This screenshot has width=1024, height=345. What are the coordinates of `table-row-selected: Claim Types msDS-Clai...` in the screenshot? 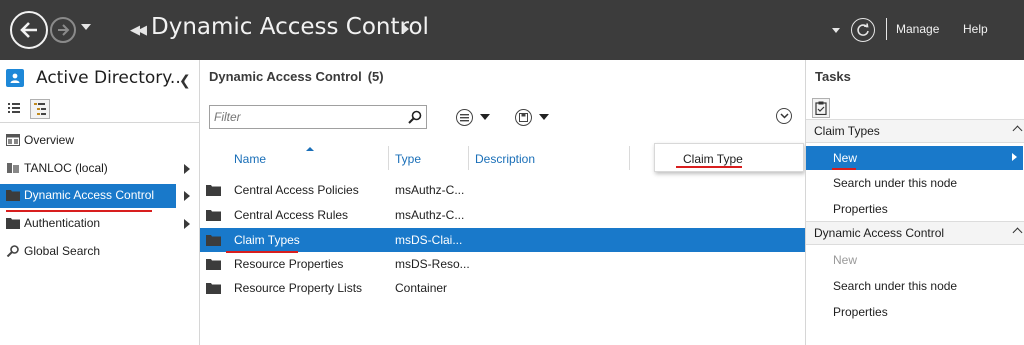 It's located at (502, 240).